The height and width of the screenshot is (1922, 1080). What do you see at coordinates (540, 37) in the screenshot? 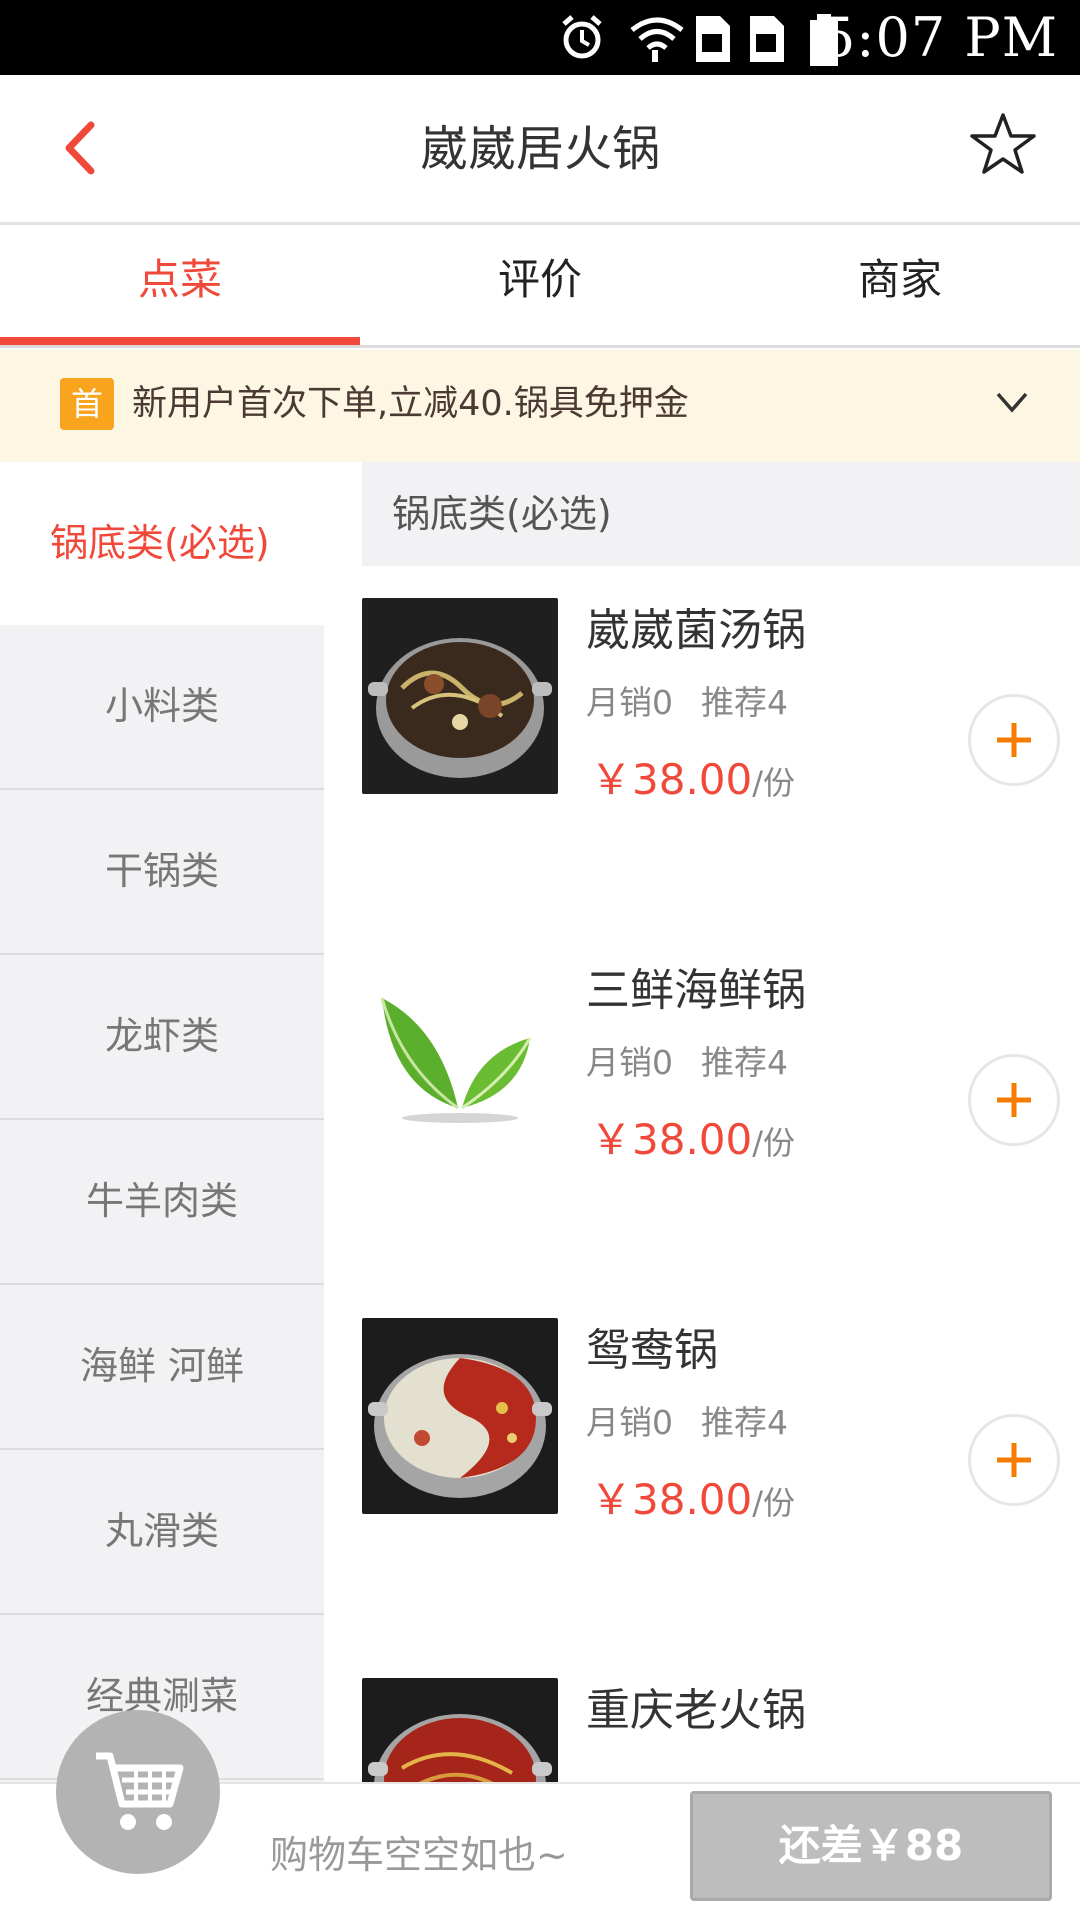
I see `status-bar: 5:07 PM` at bounding box center [540, 37].